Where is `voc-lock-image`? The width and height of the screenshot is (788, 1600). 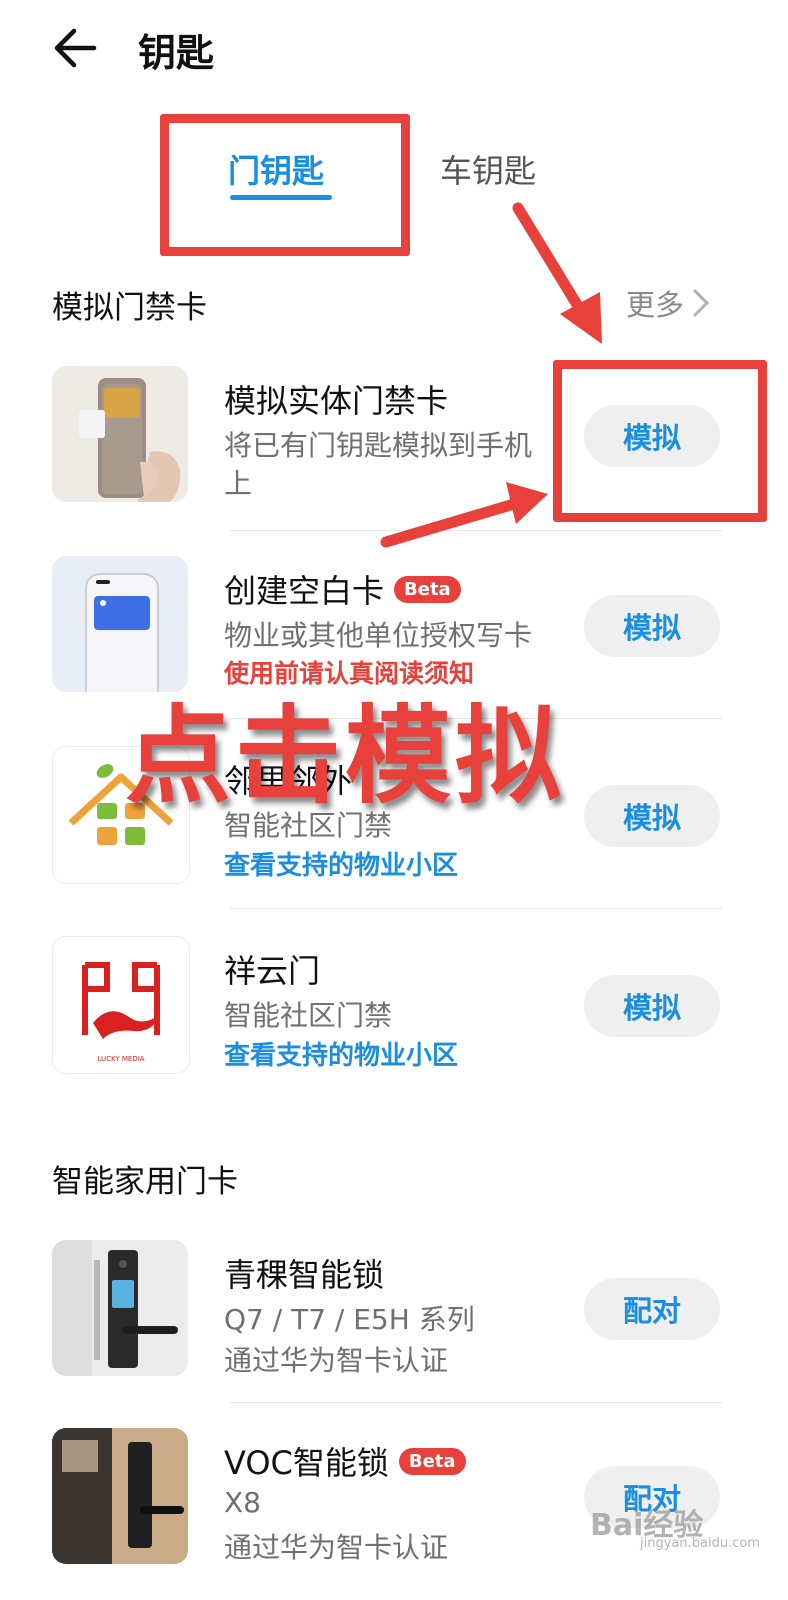
voc-lock-image is located at coordinates (120, 1496).